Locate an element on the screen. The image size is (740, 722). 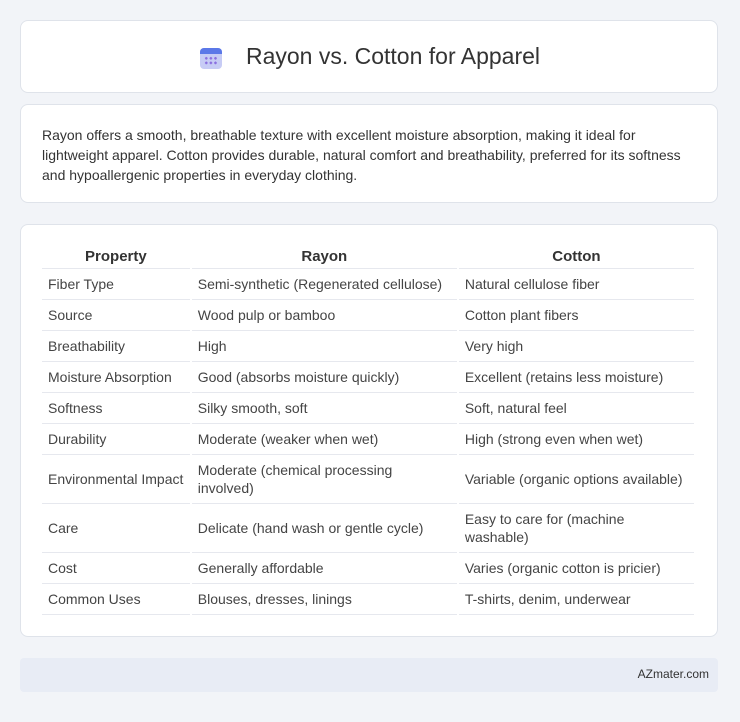
cell-cotton: Natural cellulose fiber is located at coordinates (576, 284).